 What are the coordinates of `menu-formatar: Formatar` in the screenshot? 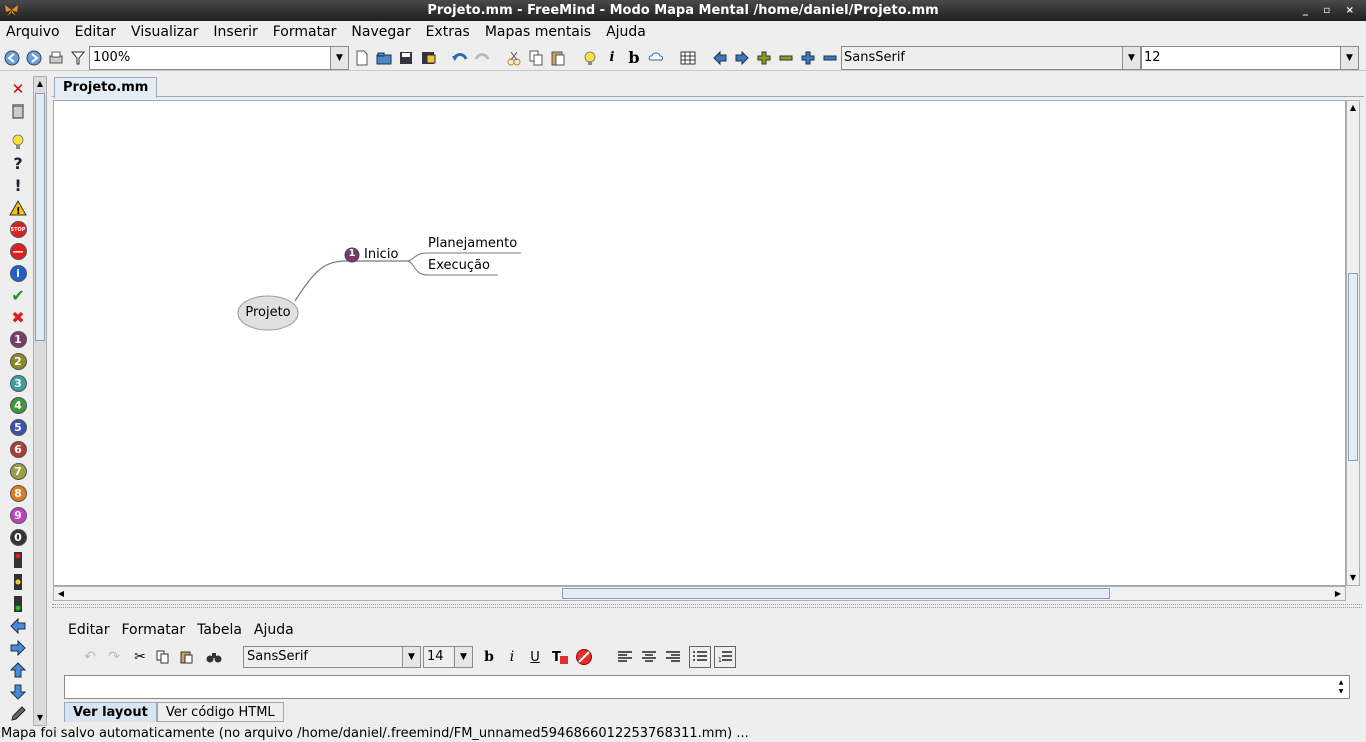 It's located at (305, 32).